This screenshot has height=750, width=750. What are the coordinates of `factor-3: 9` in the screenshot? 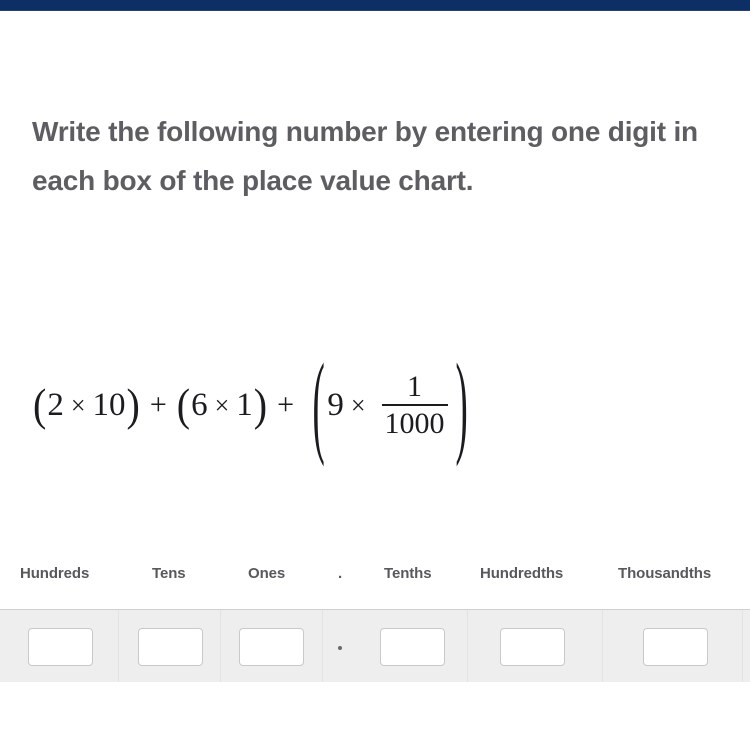 It's located at (335, 404).